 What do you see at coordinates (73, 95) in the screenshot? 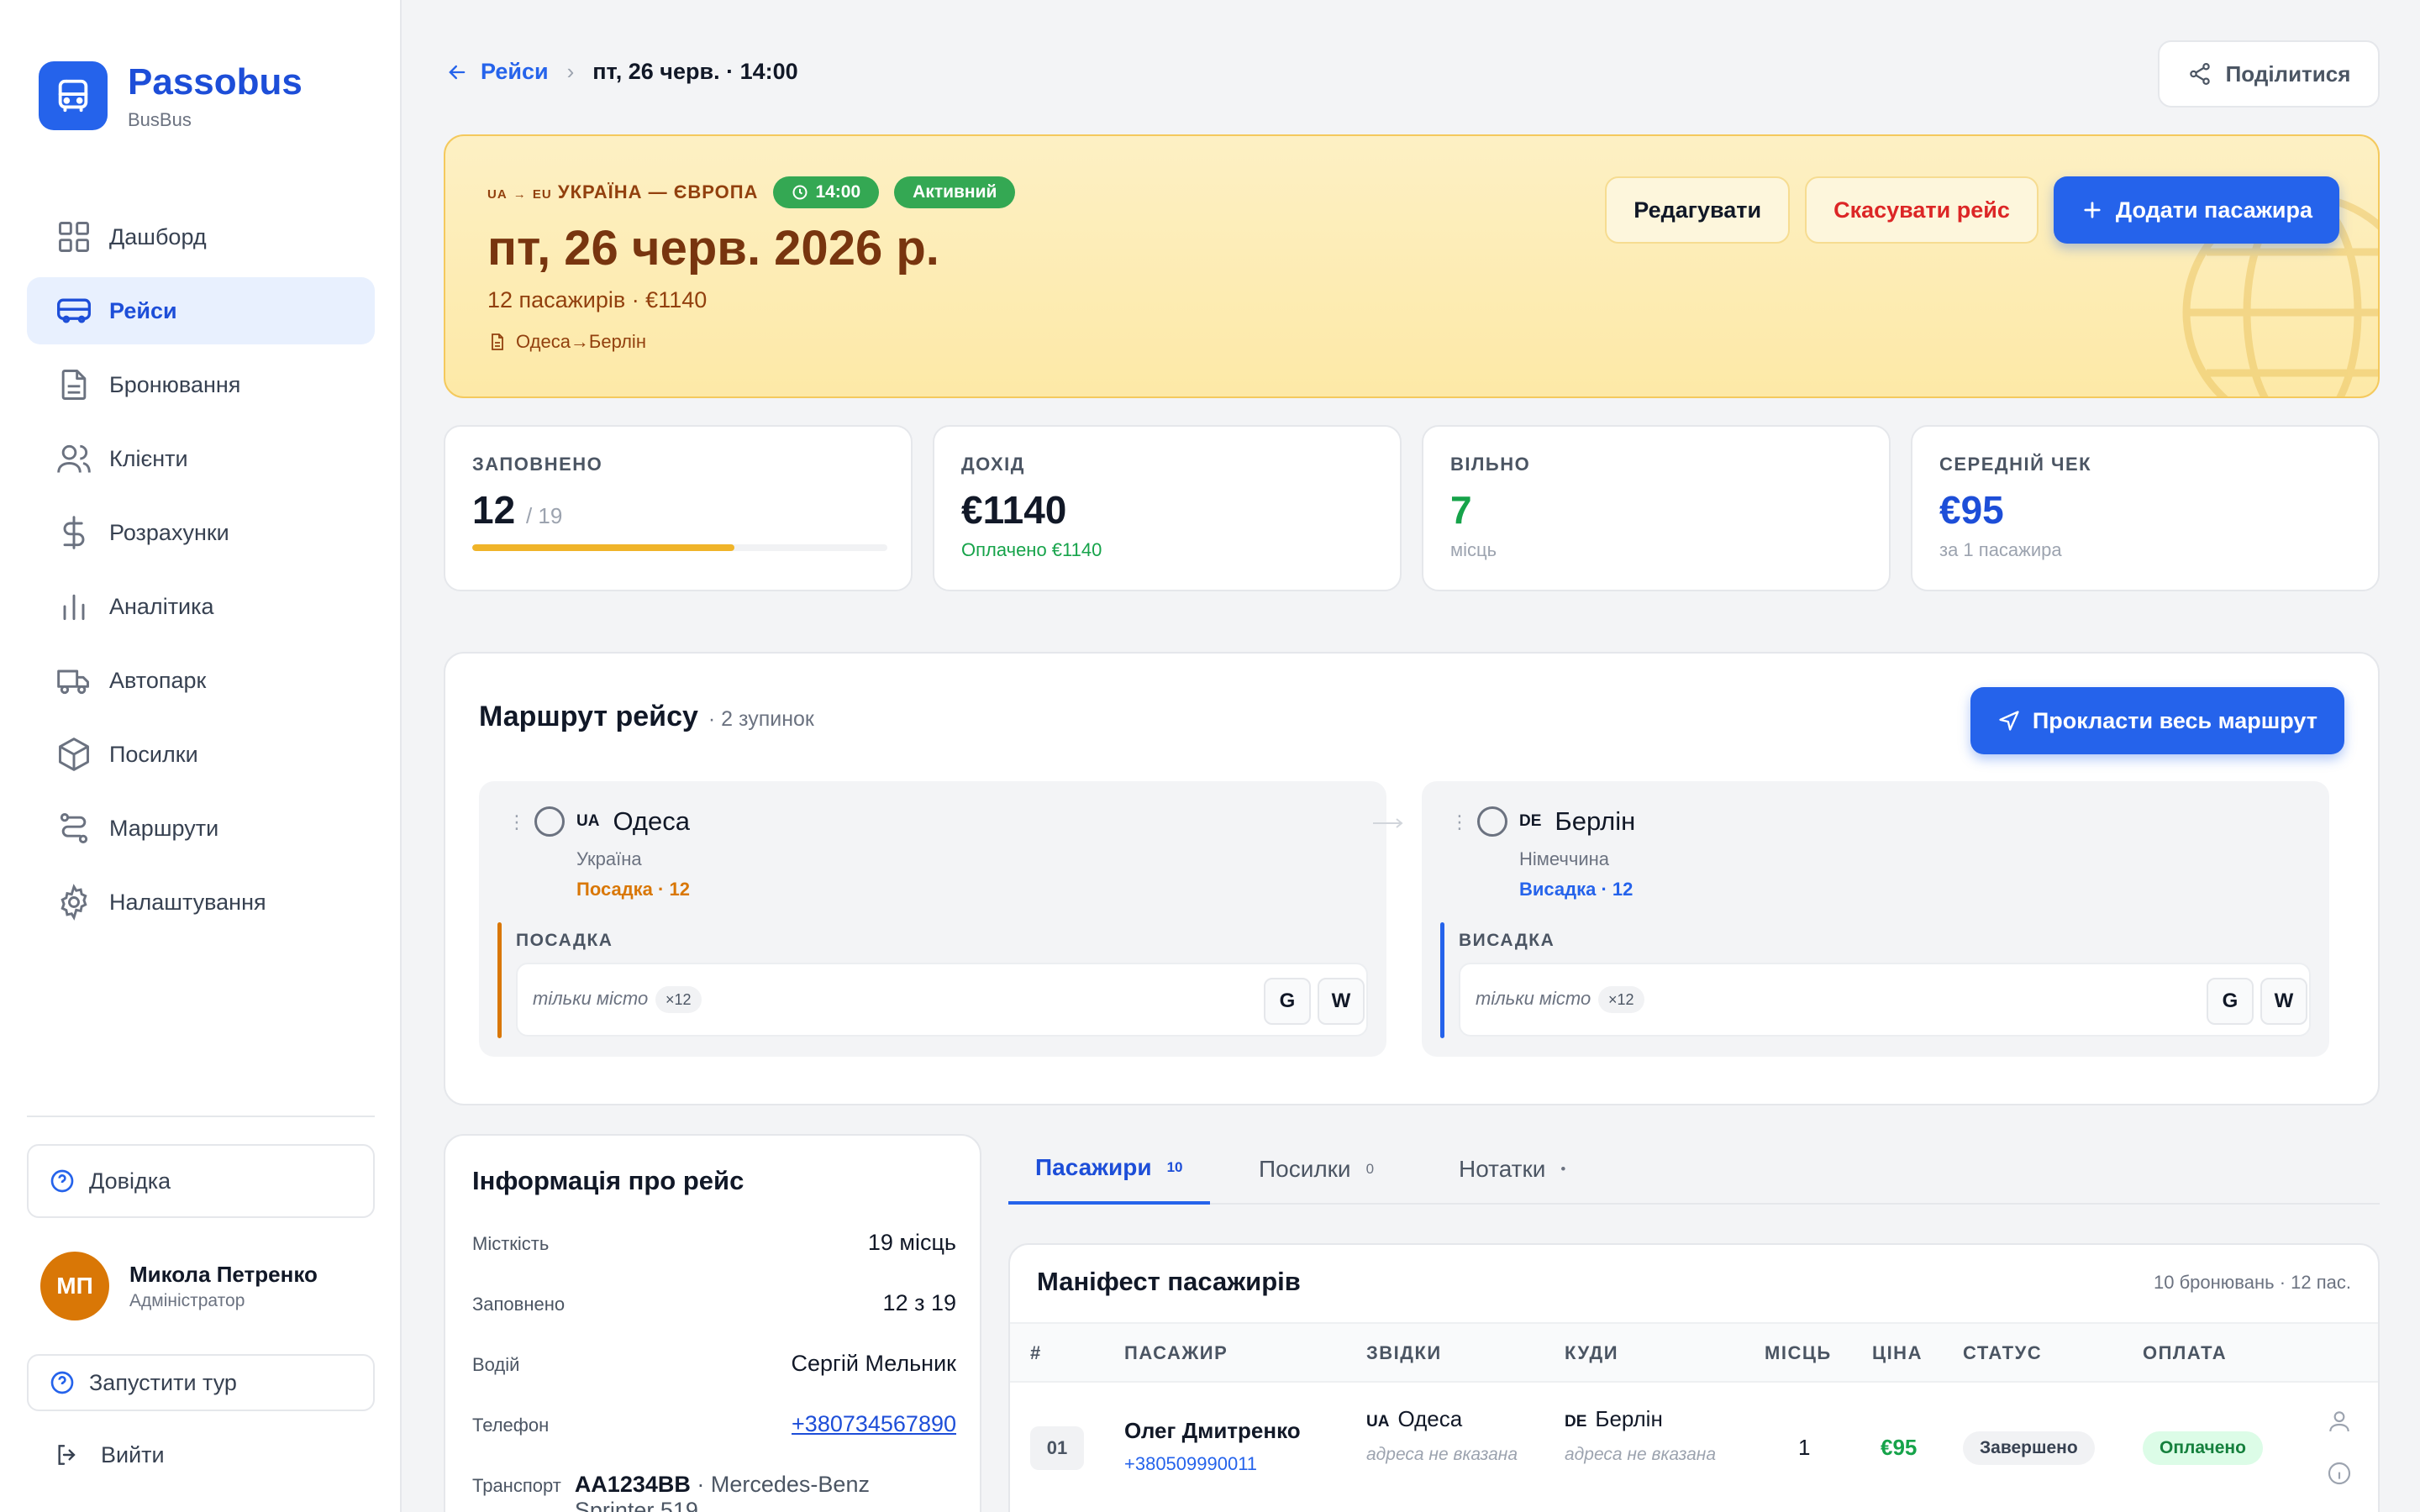
I see `bus-logo-icon` at bounding box center [73, 95].